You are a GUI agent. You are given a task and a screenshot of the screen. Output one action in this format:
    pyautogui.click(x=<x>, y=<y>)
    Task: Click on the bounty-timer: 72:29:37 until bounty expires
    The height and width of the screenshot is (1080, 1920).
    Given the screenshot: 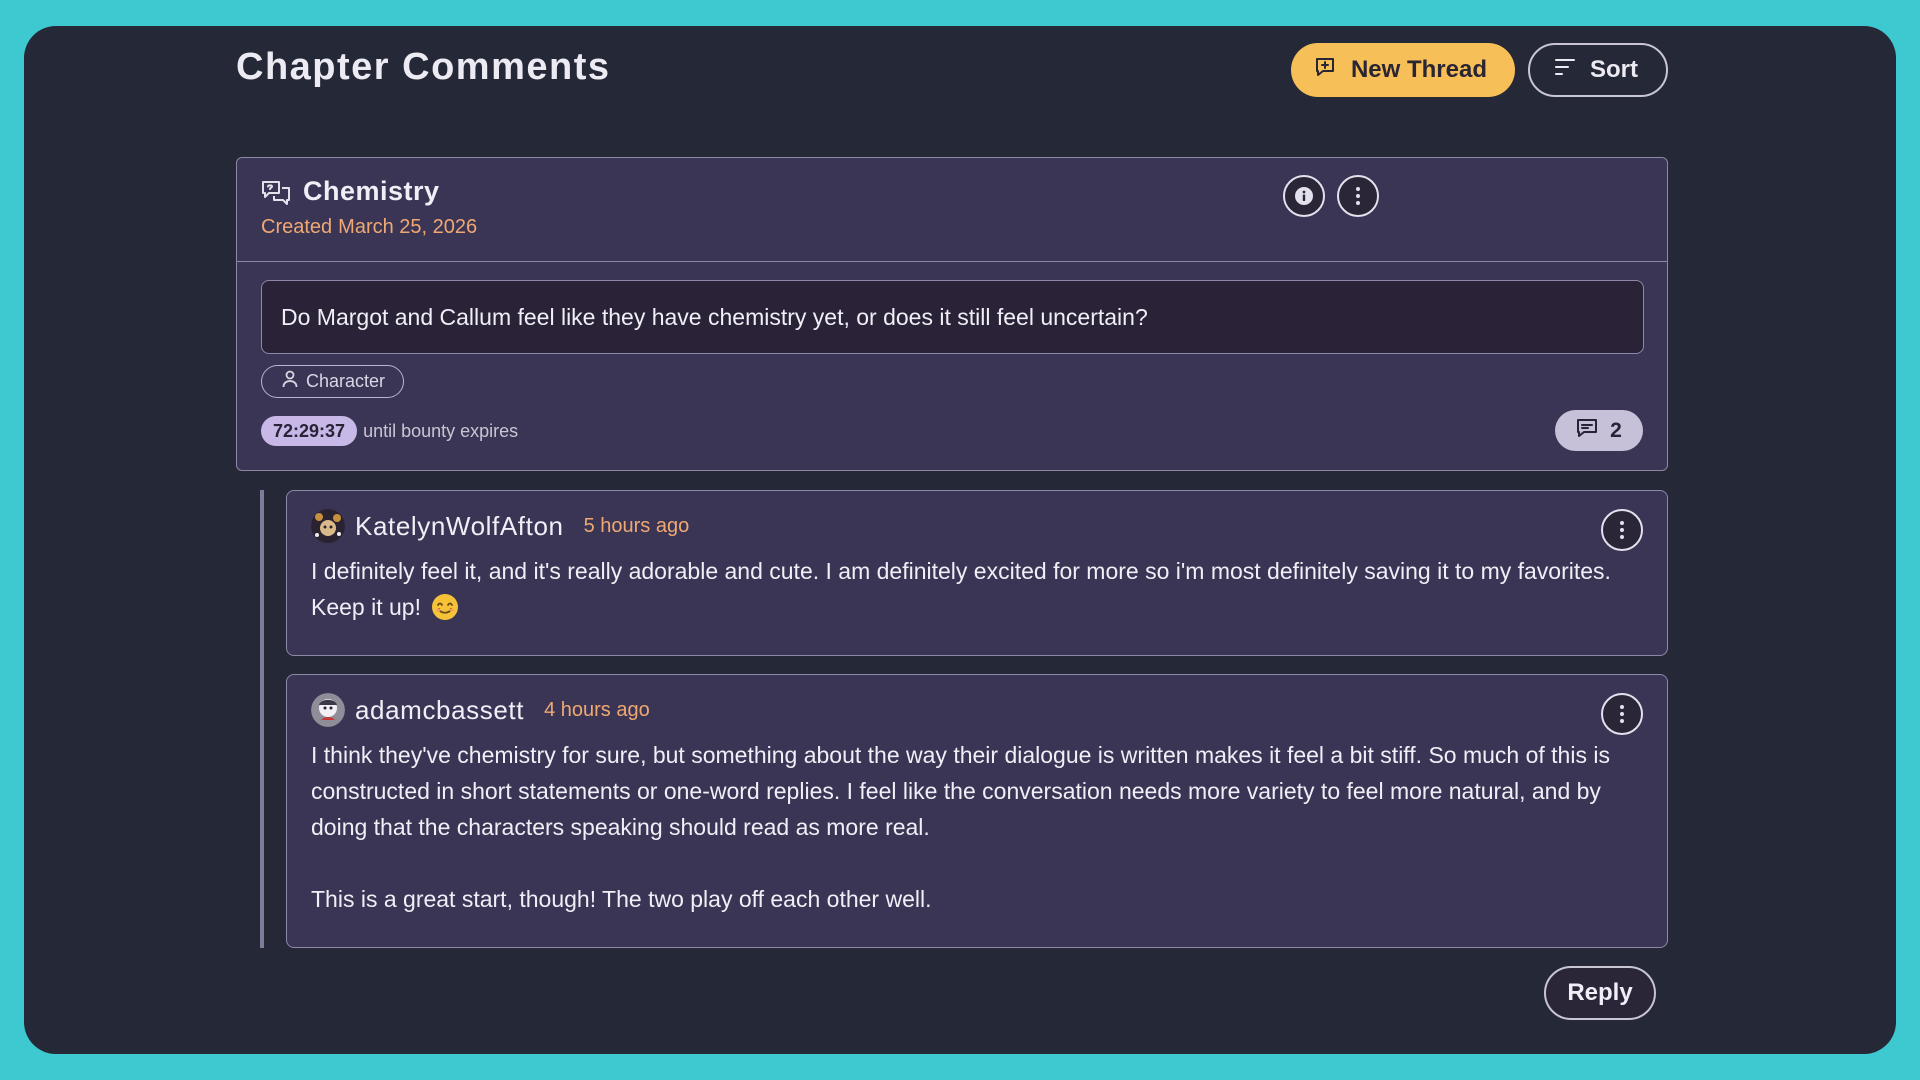 What is the action you would take?
    pyautogui.click(x=389, y=431)
    